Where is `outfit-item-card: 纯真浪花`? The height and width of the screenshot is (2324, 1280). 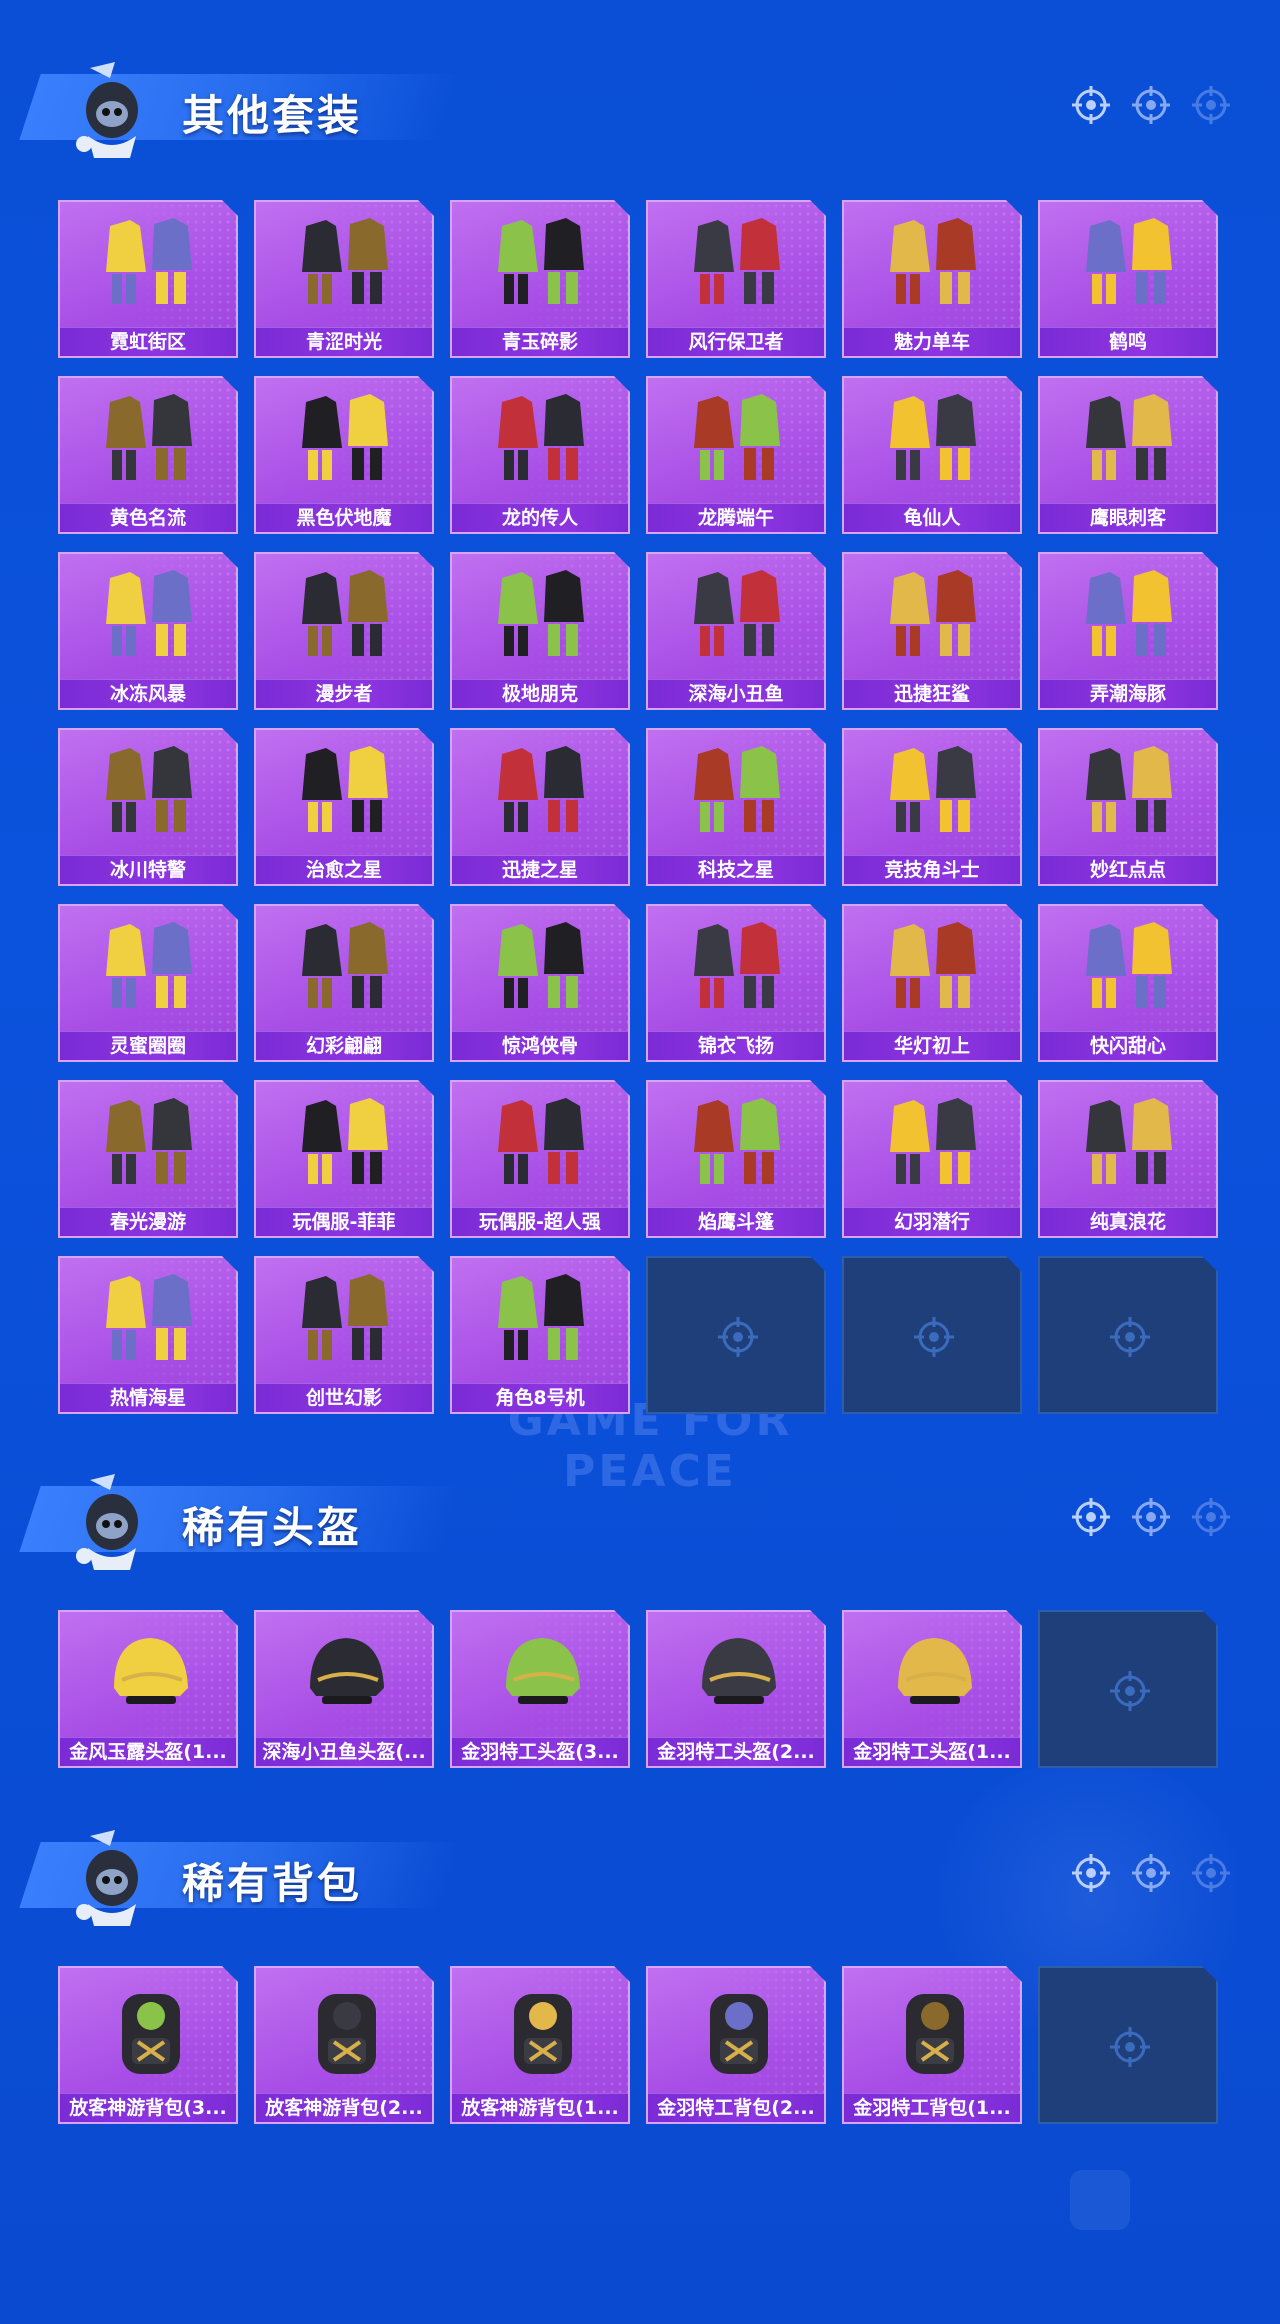 outfit-item-card: 纯真浪花 is located at coordinates (1128, 1159).